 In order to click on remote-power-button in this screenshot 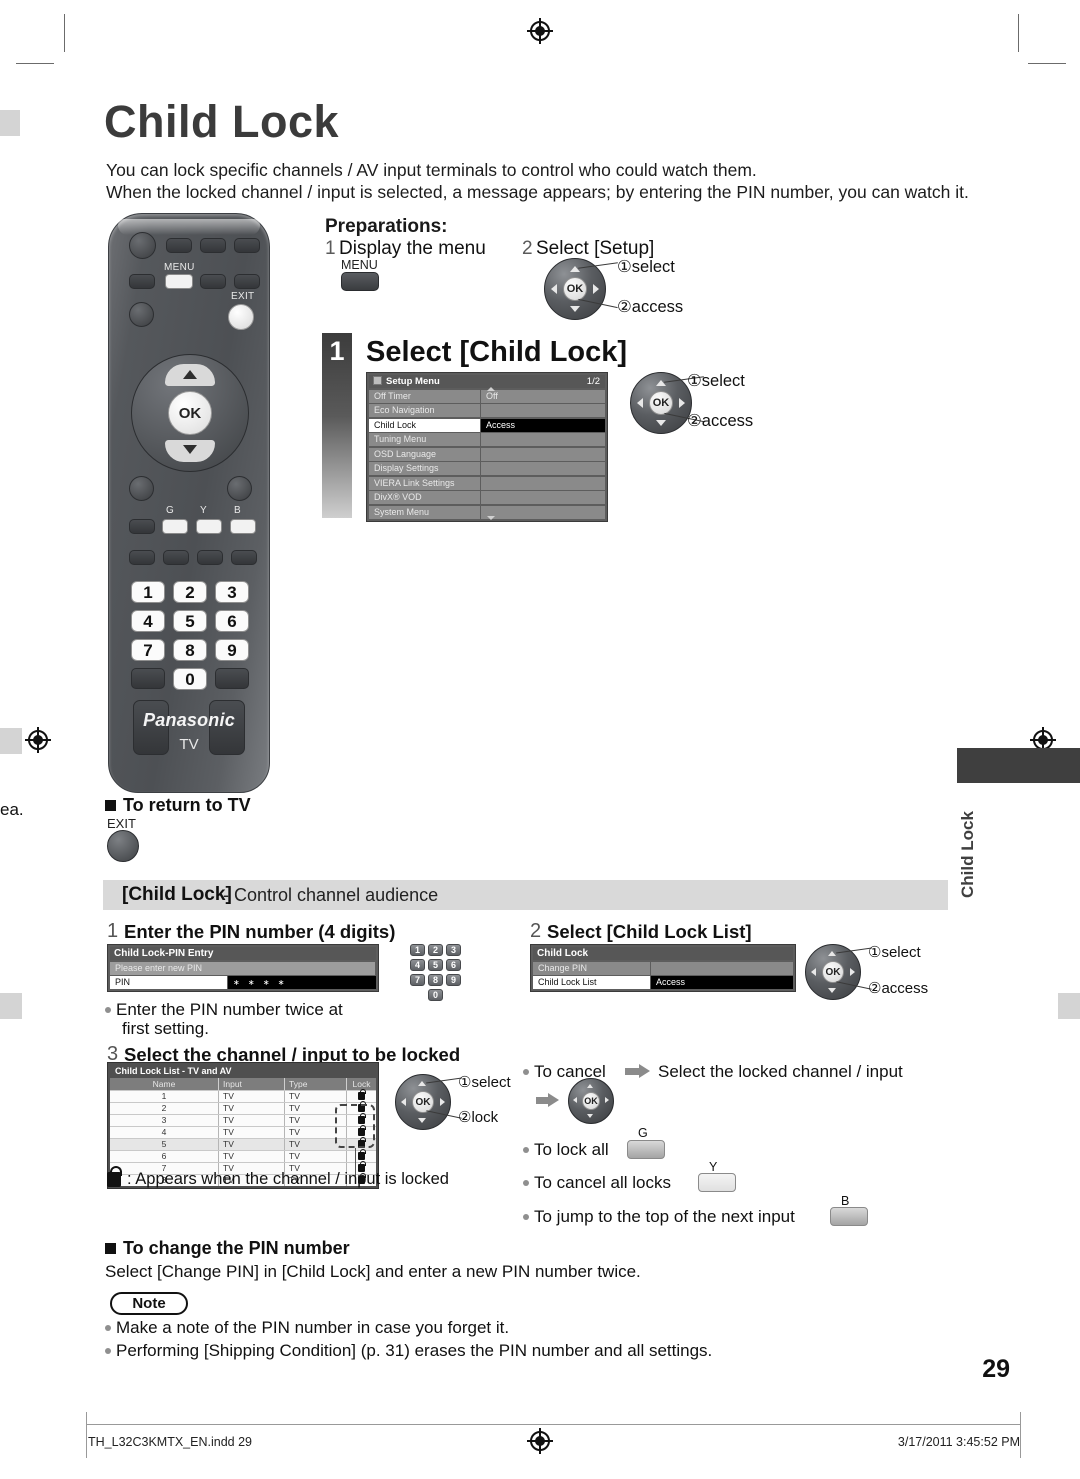, I will do `click(142, 245)`.